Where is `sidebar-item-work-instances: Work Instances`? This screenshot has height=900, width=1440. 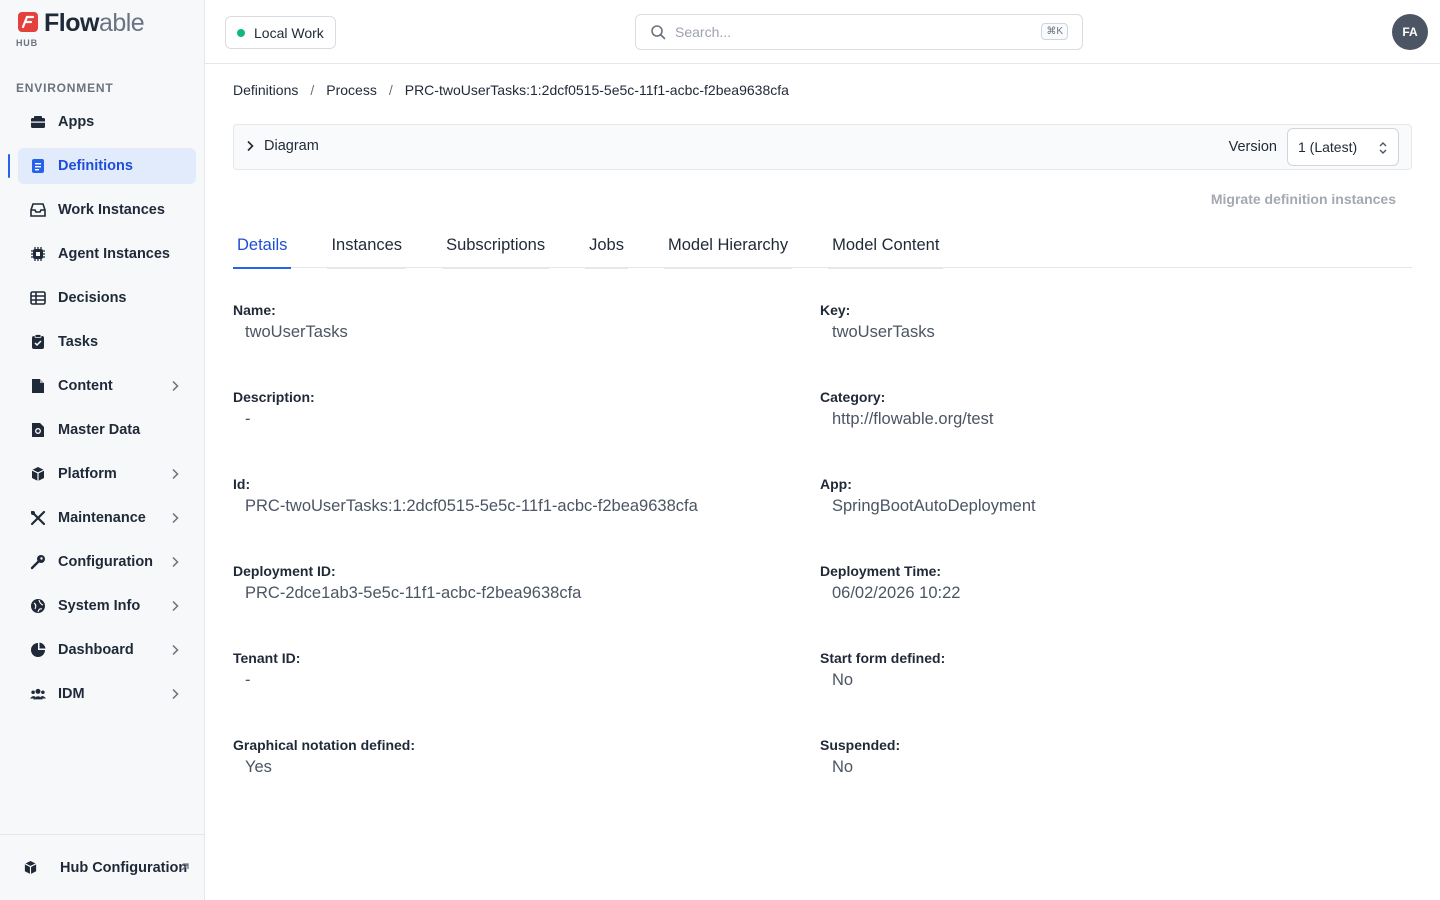
sidebar-item-work-instances: Work Instances is located at coordinates (107, 210).